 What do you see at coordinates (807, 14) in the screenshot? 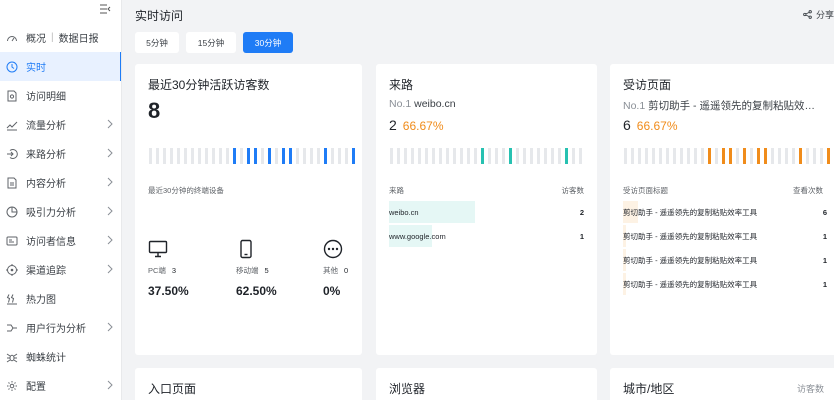
I see `share-icon` at bounding box center [807, 14].